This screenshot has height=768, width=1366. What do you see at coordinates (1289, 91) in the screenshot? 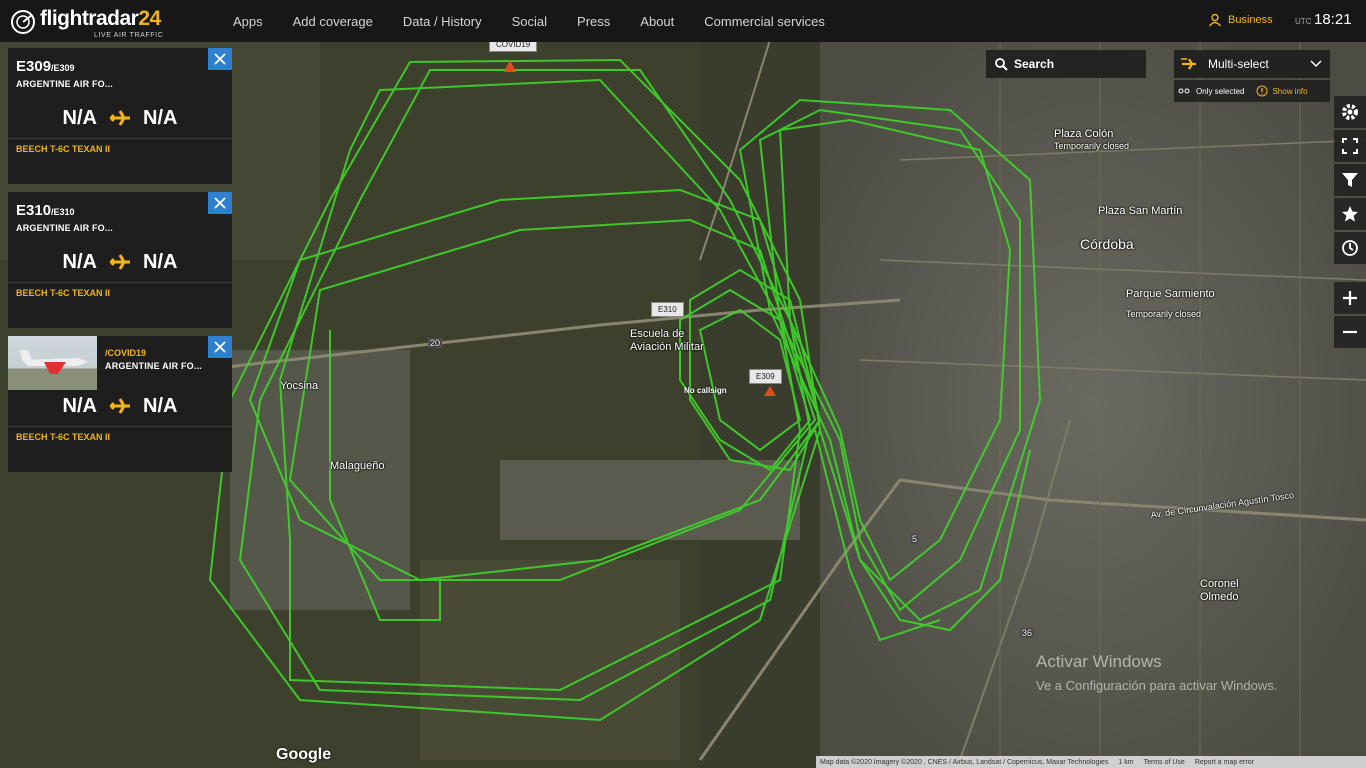
I see `show-info-toggle: Show info` at bounding box center [1289, 91].